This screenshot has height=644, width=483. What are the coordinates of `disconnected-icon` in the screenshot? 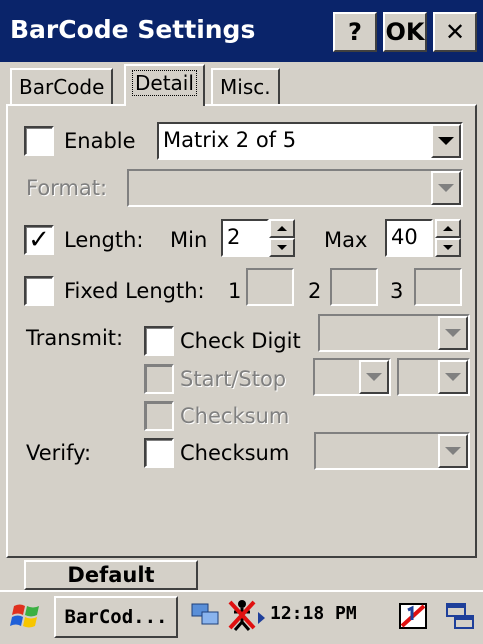 It's located at (242, 615).